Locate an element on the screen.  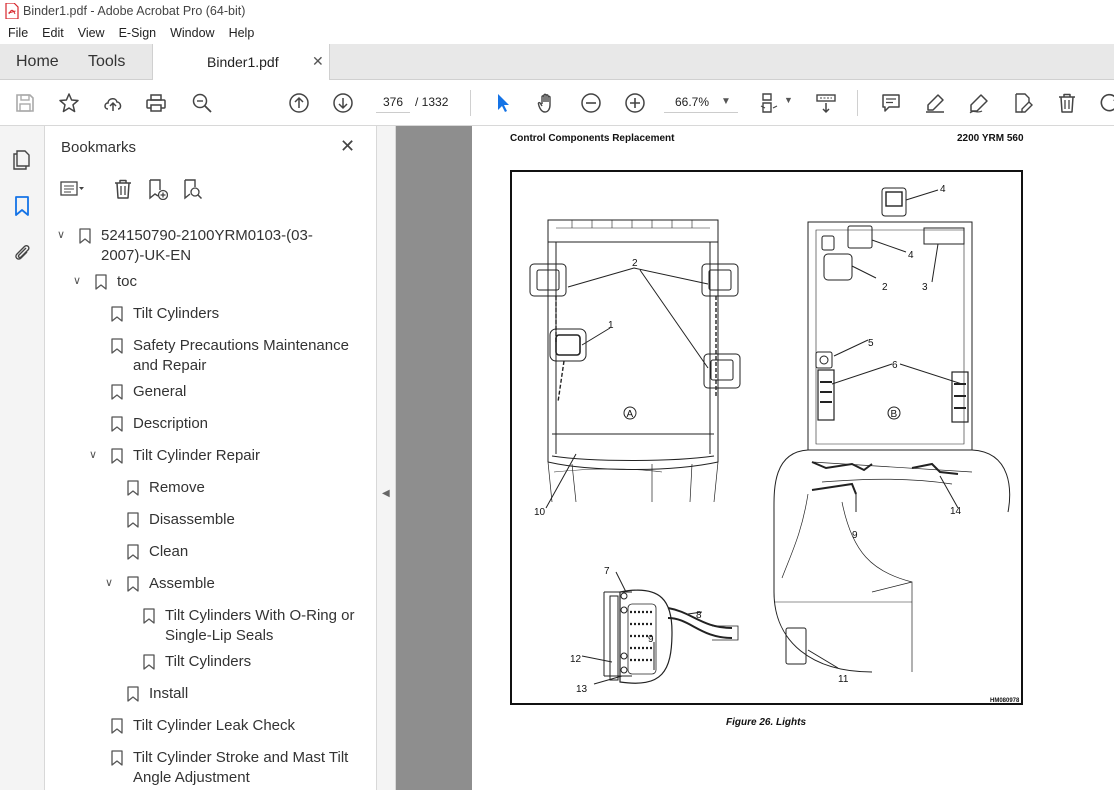
delete-bookmark-icon is located at coordinates (123, 189).